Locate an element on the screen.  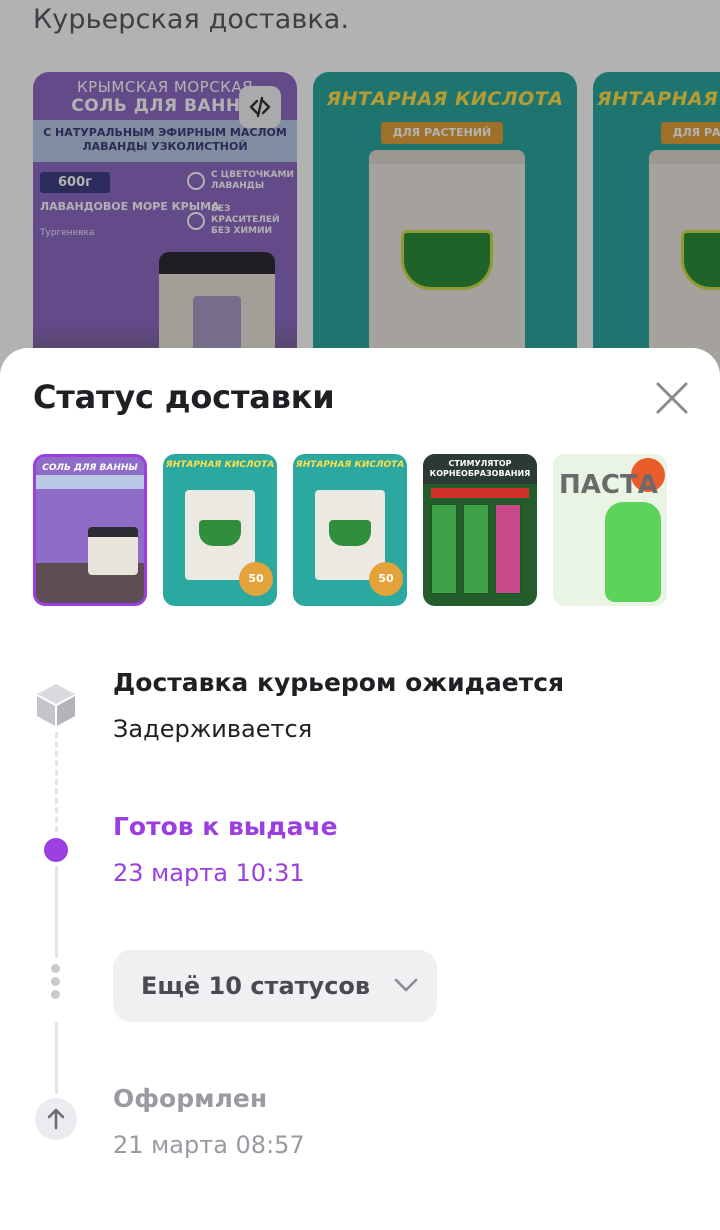
sheet-title: Статус доставки is located at coordinates (184, 397).